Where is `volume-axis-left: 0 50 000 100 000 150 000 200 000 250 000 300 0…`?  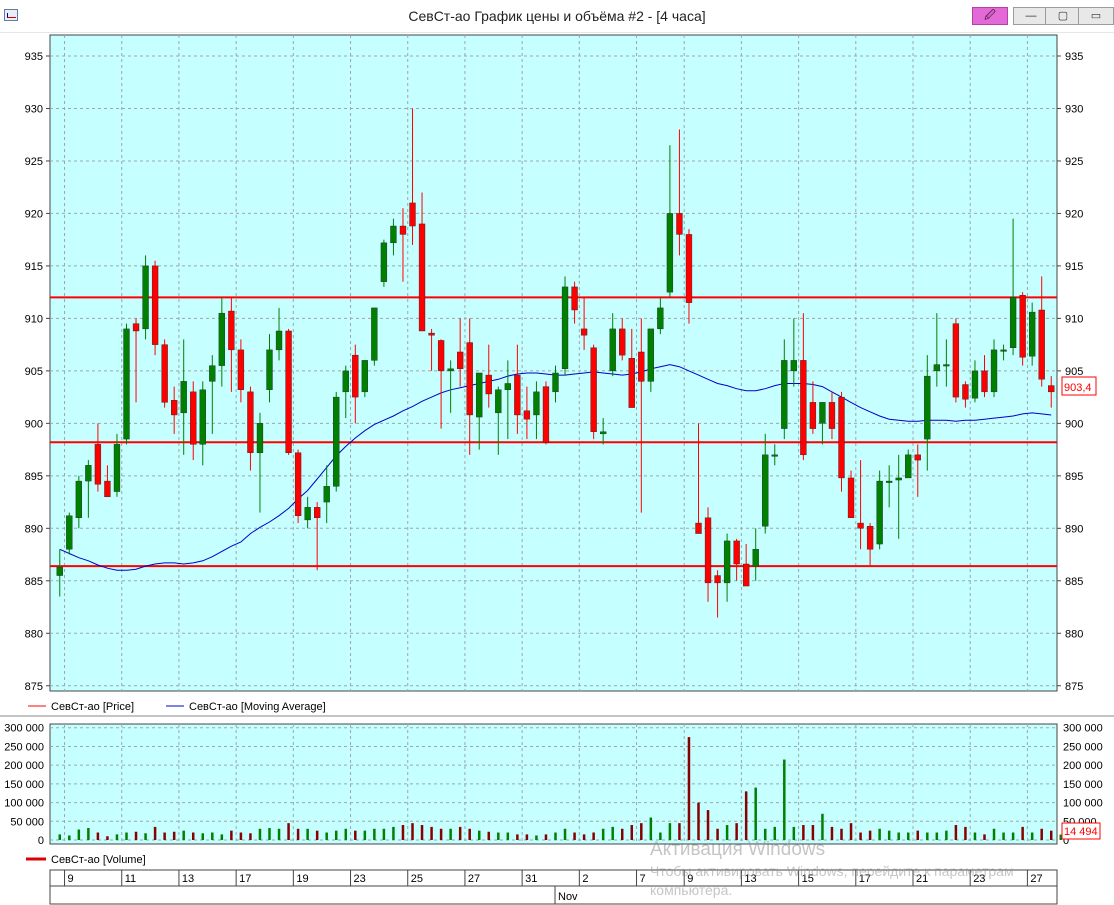 volume-axis-left: 0 50 000 100 000 150 000 200 000 250 000 300 0… is located at coordinates (24, 785).